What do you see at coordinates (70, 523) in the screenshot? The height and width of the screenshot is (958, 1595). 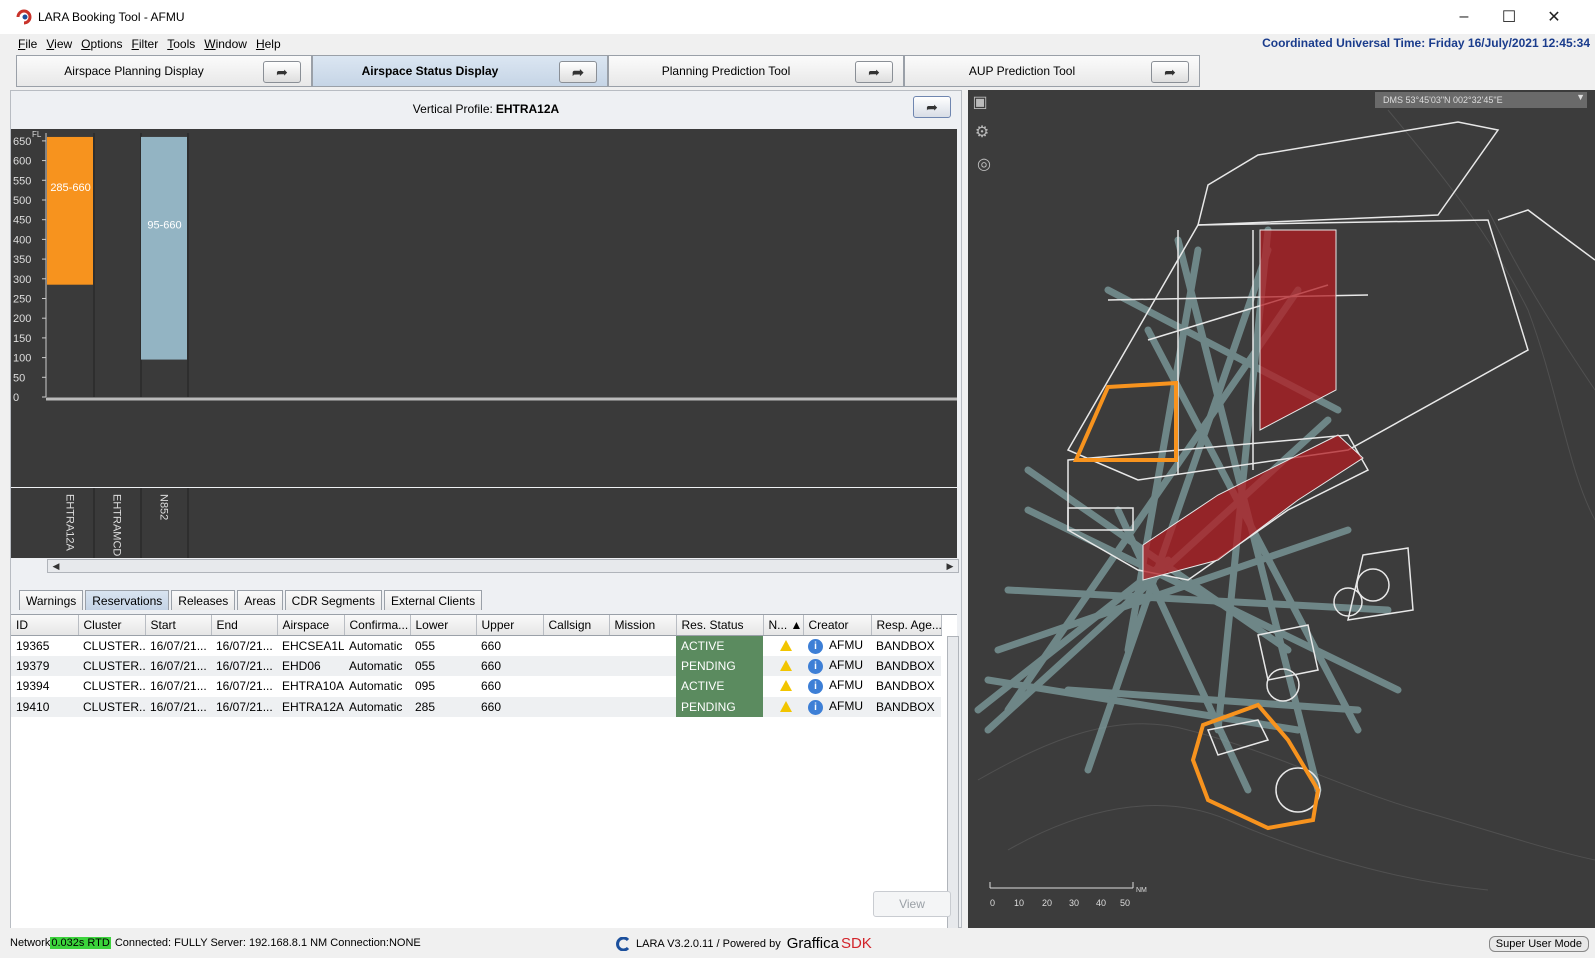 I see `category-label: EHTRA12A` at bounding box center [70, 523].